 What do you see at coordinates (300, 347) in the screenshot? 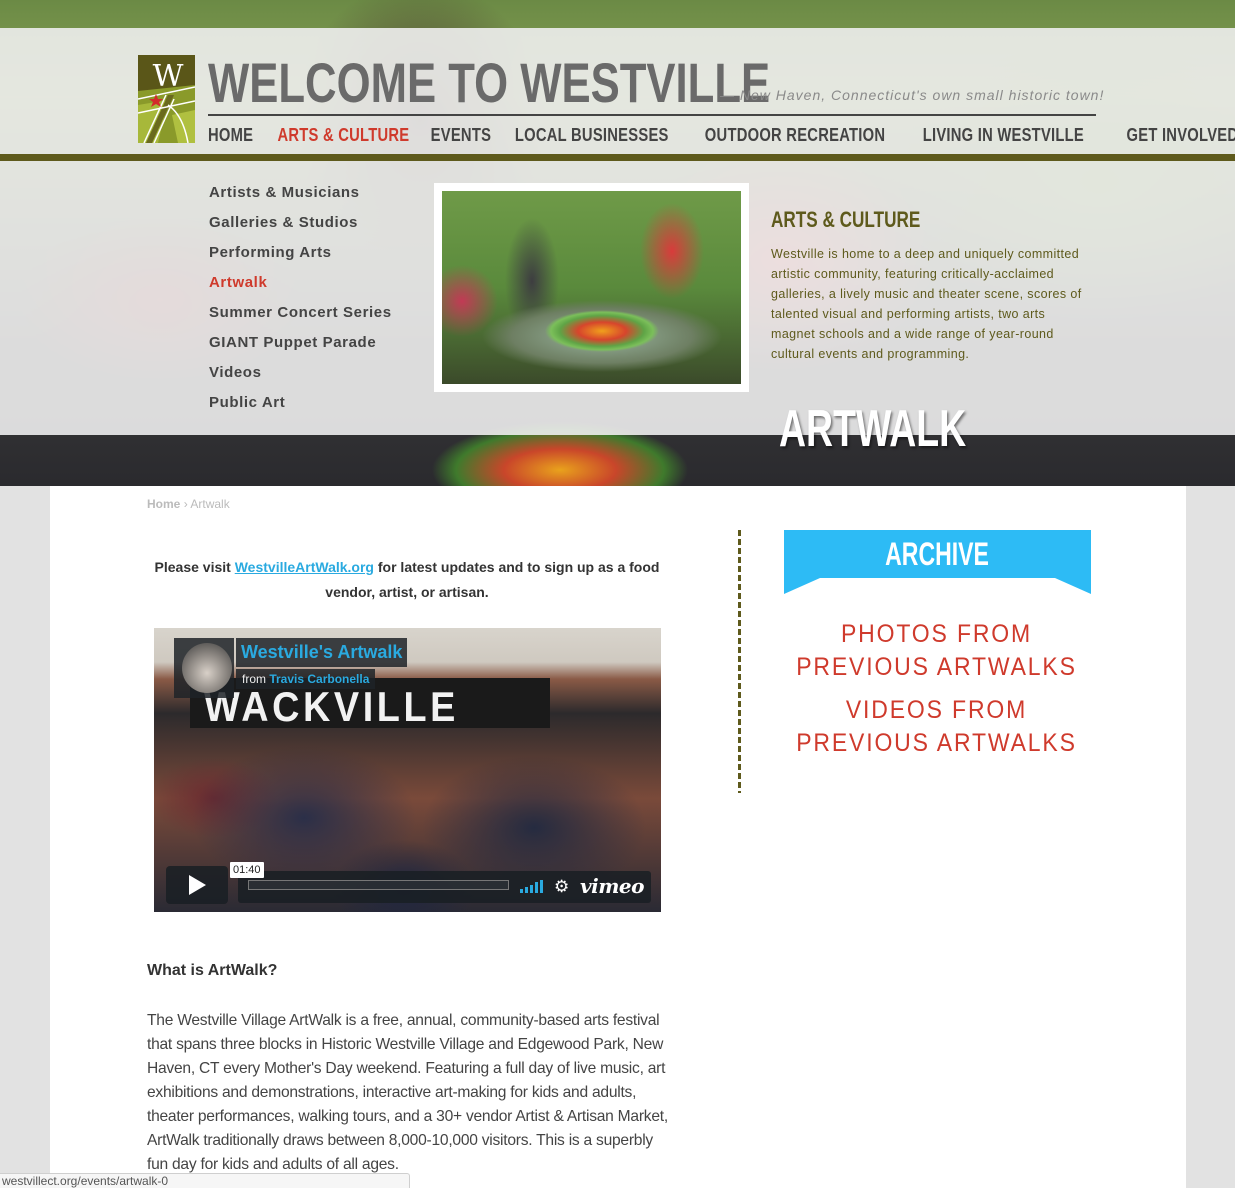
I see `subnav-giant-puppet-parade: GIANT Puppet Parade` at bounding box center [300, 347].